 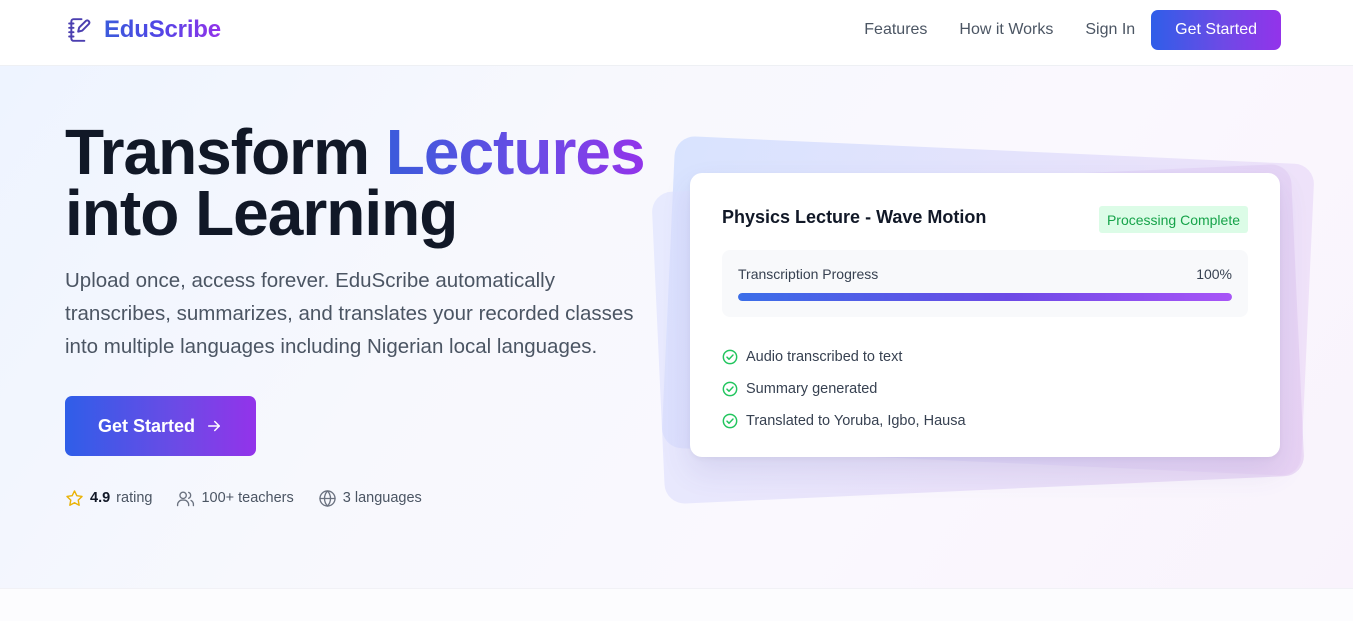 I want to click on teachers-count: 100+ teachers, so click(x=247, y=498).